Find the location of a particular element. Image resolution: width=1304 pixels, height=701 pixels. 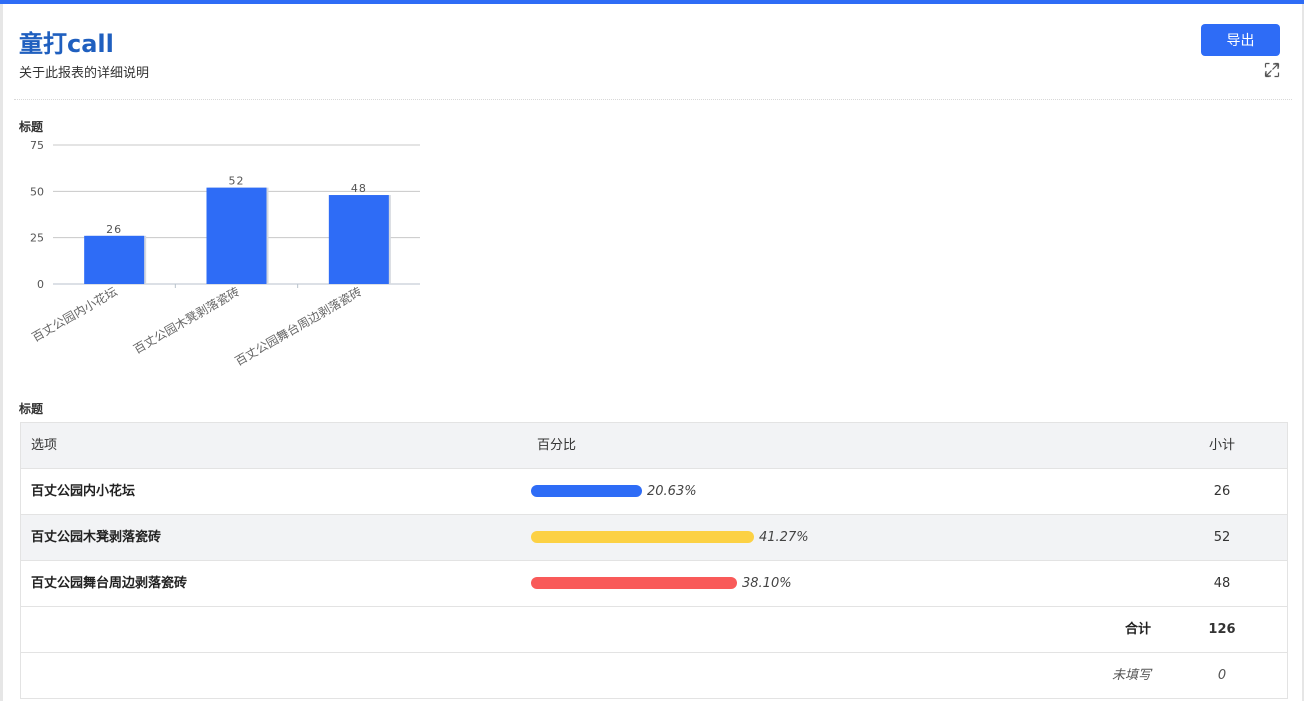

data-label: 48 is located at coordinates (359, 188).